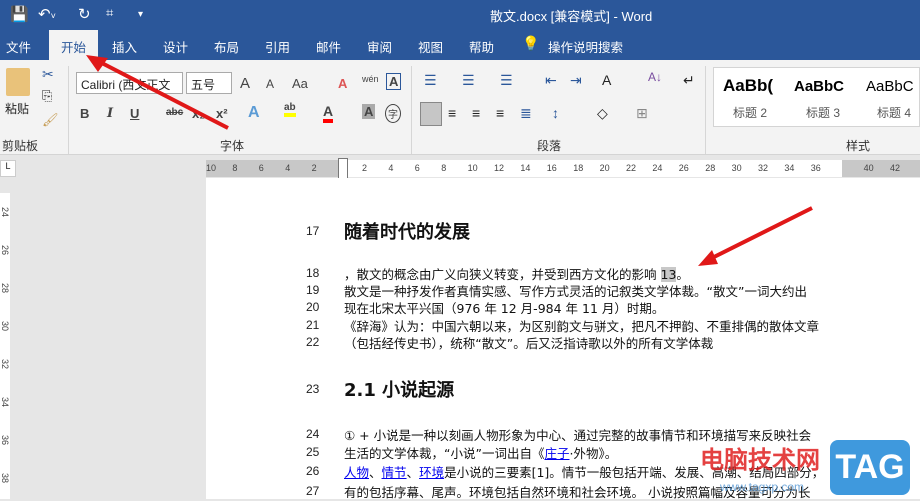  Describe the element at coordinates (760, 234) in the screenshot. I see `arrow-to-reference` at that location.